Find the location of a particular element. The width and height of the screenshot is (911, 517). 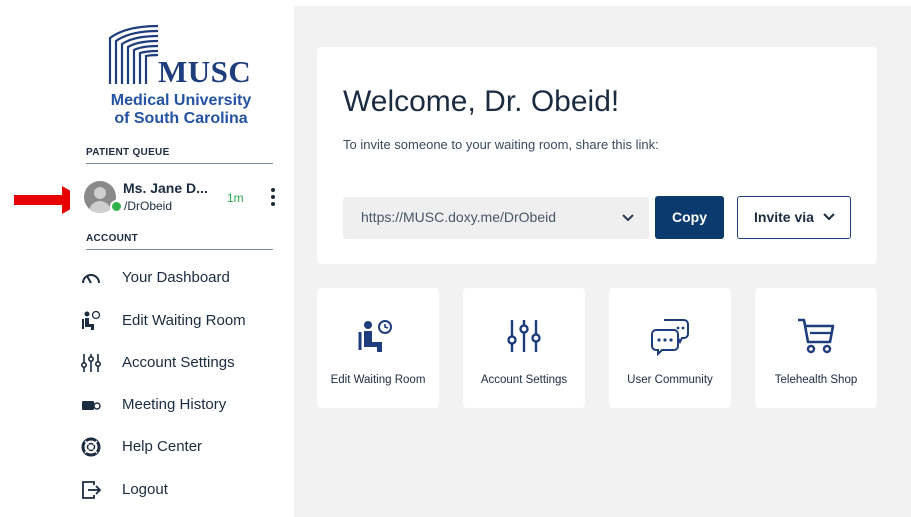

more-options-icon is located at coordinates (273, 198).